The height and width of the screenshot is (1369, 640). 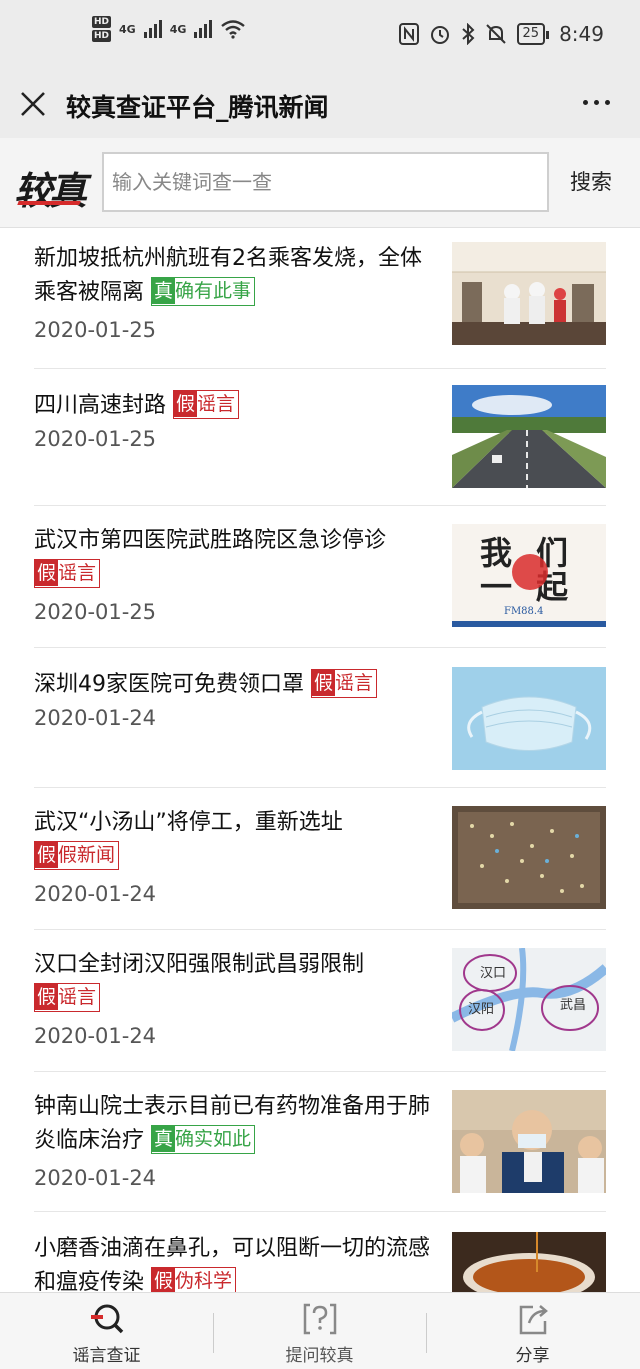 What do you see at coordinates (100, 405) in the screenshot?
I see `news-title: 四川高速封路` at bounding box center [100, 405].